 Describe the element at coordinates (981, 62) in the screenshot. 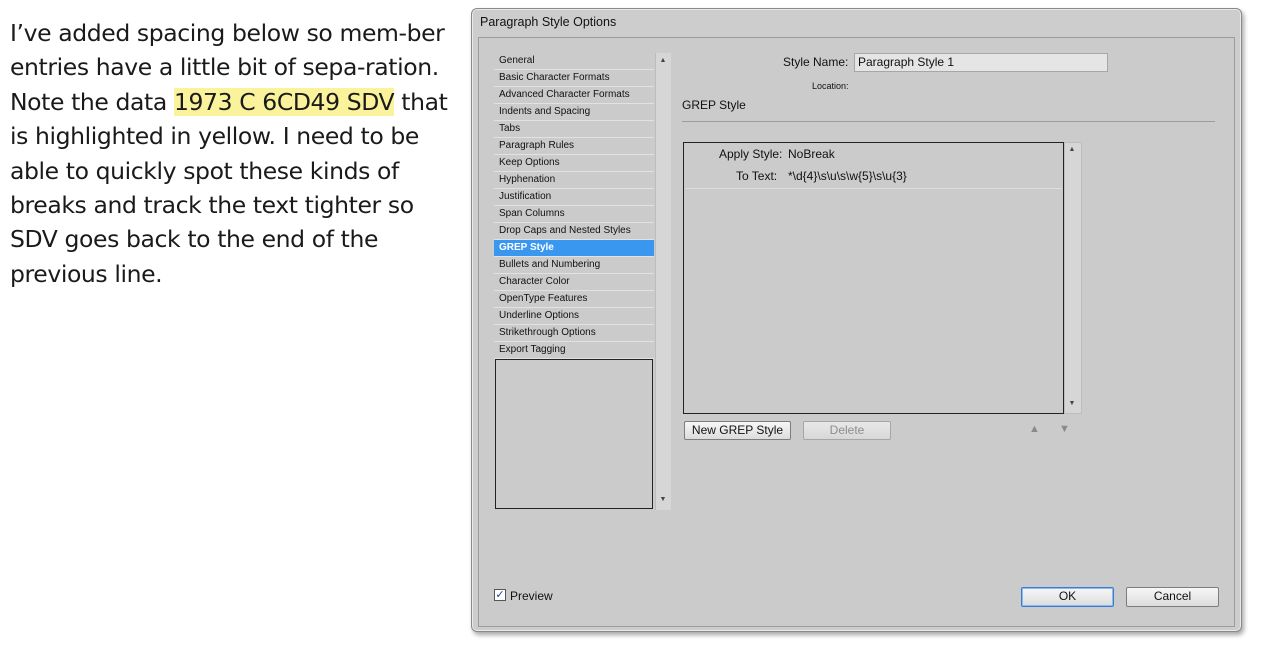

I see `style-name-input: Paragraph Style 1` at that location.